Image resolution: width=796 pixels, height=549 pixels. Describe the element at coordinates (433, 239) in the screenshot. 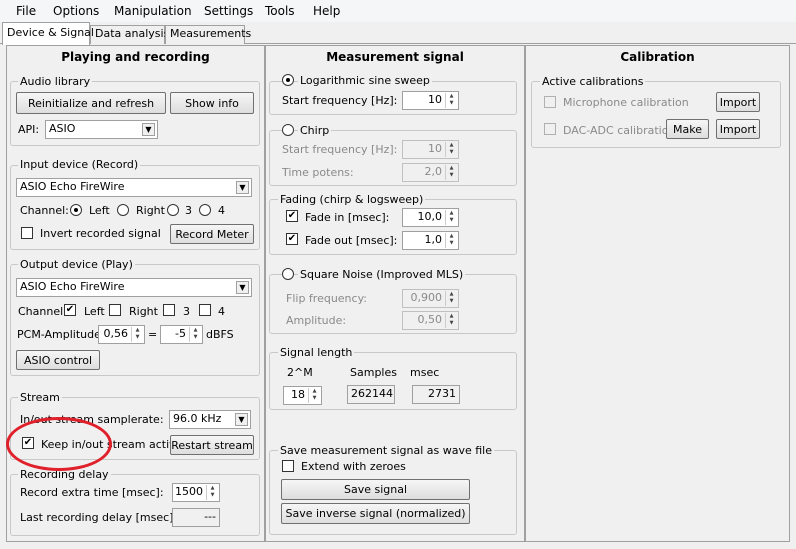

I see `fade-out-value: 1,0` at that location.